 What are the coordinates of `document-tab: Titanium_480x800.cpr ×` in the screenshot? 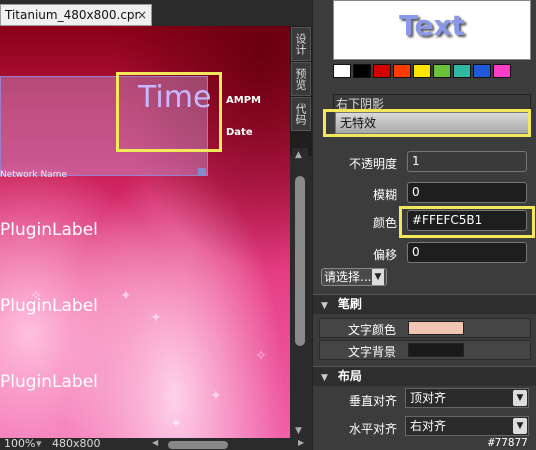 It's located at (76, 15).